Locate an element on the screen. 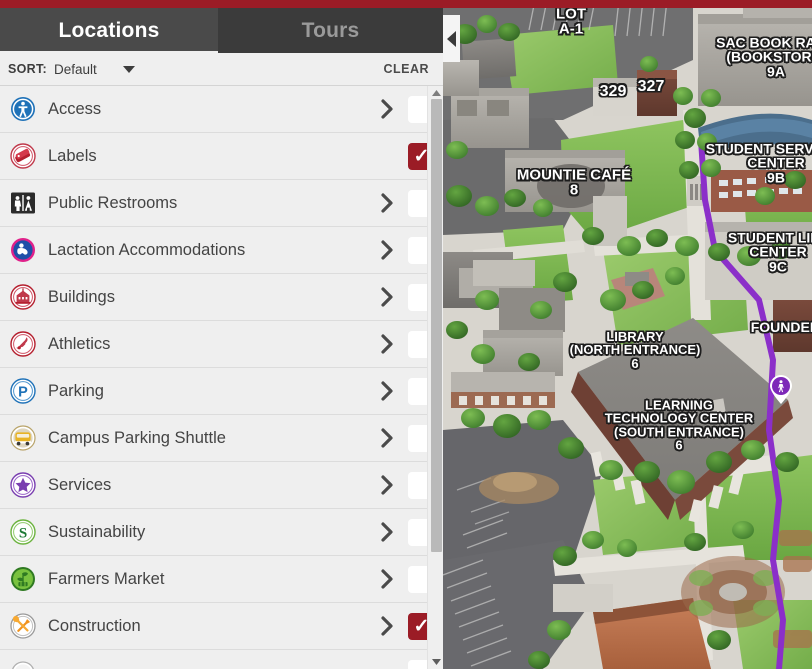  chevron-down-icon is located at coordinates (128, 69).